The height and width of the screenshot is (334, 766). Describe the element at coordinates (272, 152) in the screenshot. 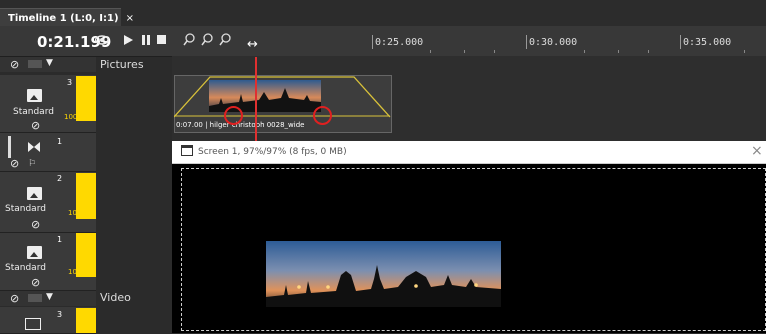

I see `screen-title: Screen 1, 97%/97% (8 fps, 0 MB)` at that location.